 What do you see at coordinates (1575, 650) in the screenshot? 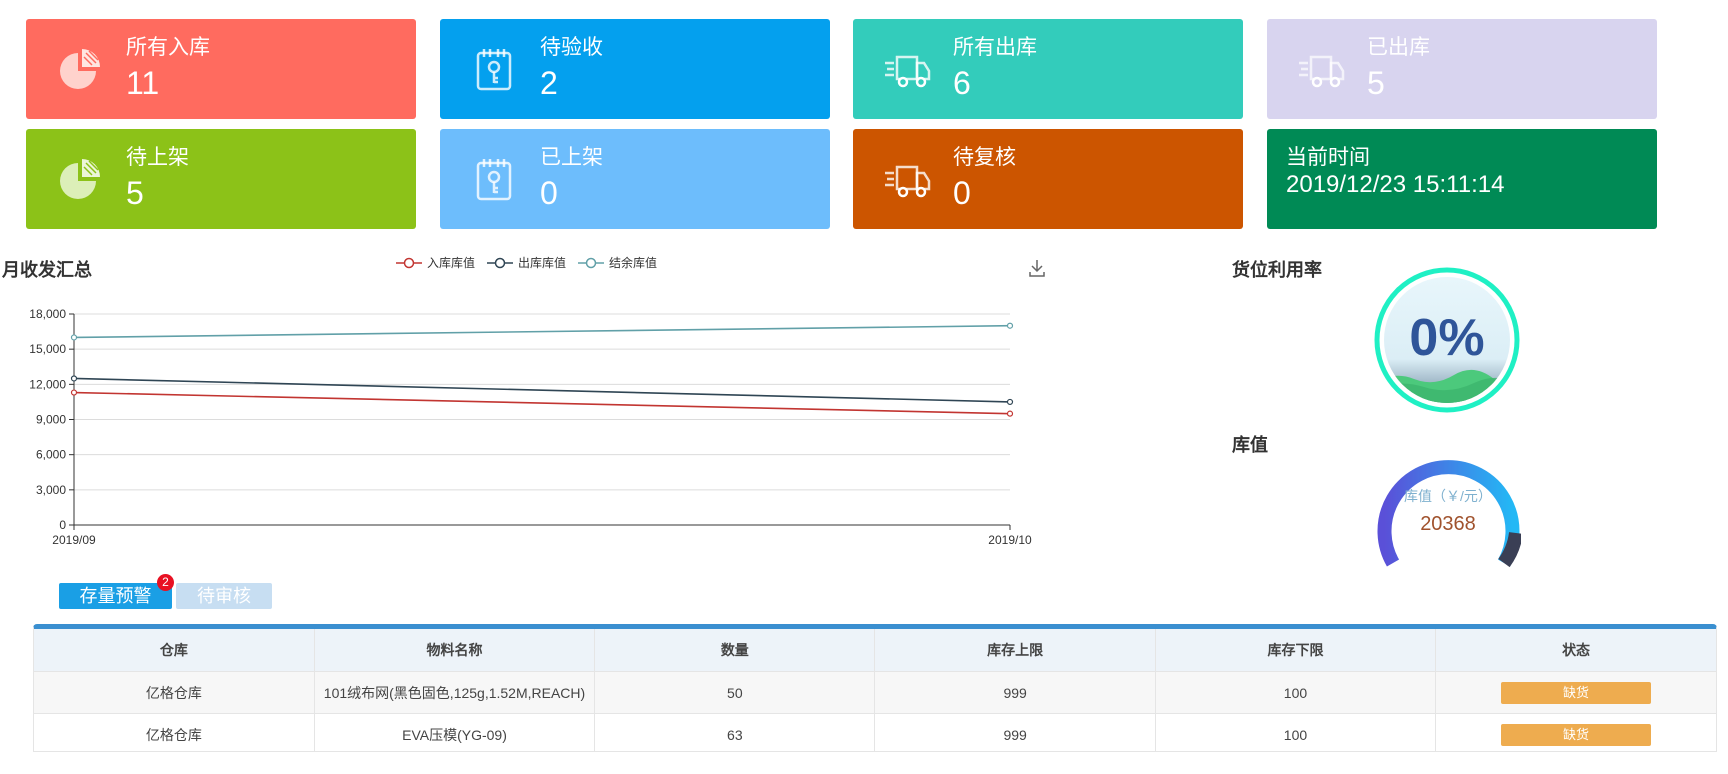
I see `column-header-status: 状态` at bounding box center [1575, 650].